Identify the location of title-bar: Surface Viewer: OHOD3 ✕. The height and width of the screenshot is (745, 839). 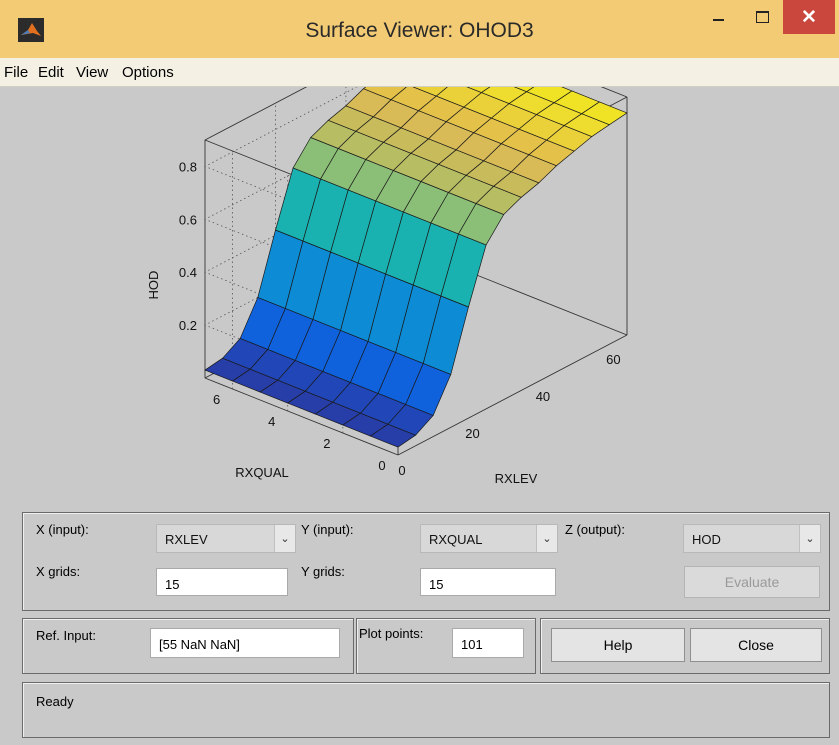
(419, 29).